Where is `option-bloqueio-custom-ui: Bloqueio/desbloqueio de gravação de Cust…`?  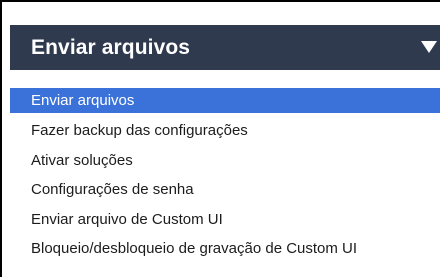
option-bloqueio-custom-ui: Bloqueio/desbloqueio de gravação de Cust… is located at coordinates (225, 249).